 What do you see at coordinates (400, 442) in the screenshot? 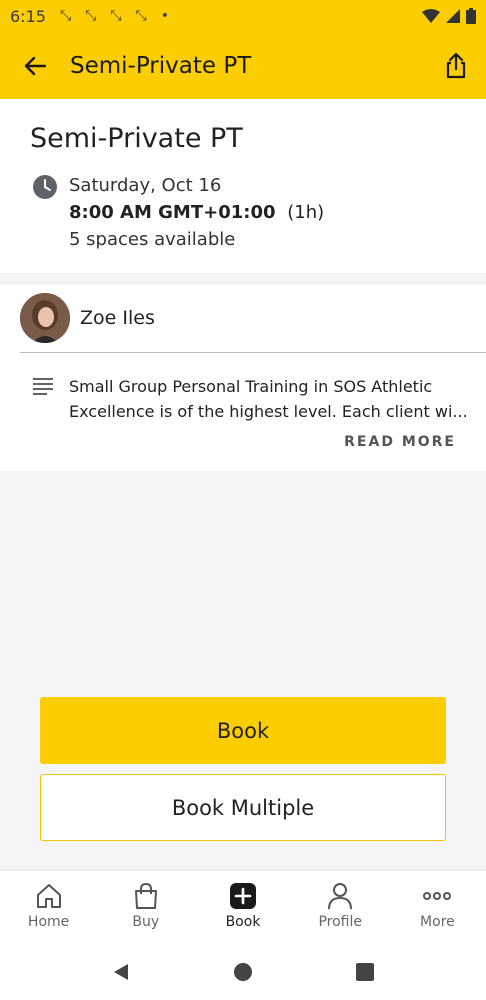
I see `read-more-link: READ MORE` at bounding box center [400, 442].